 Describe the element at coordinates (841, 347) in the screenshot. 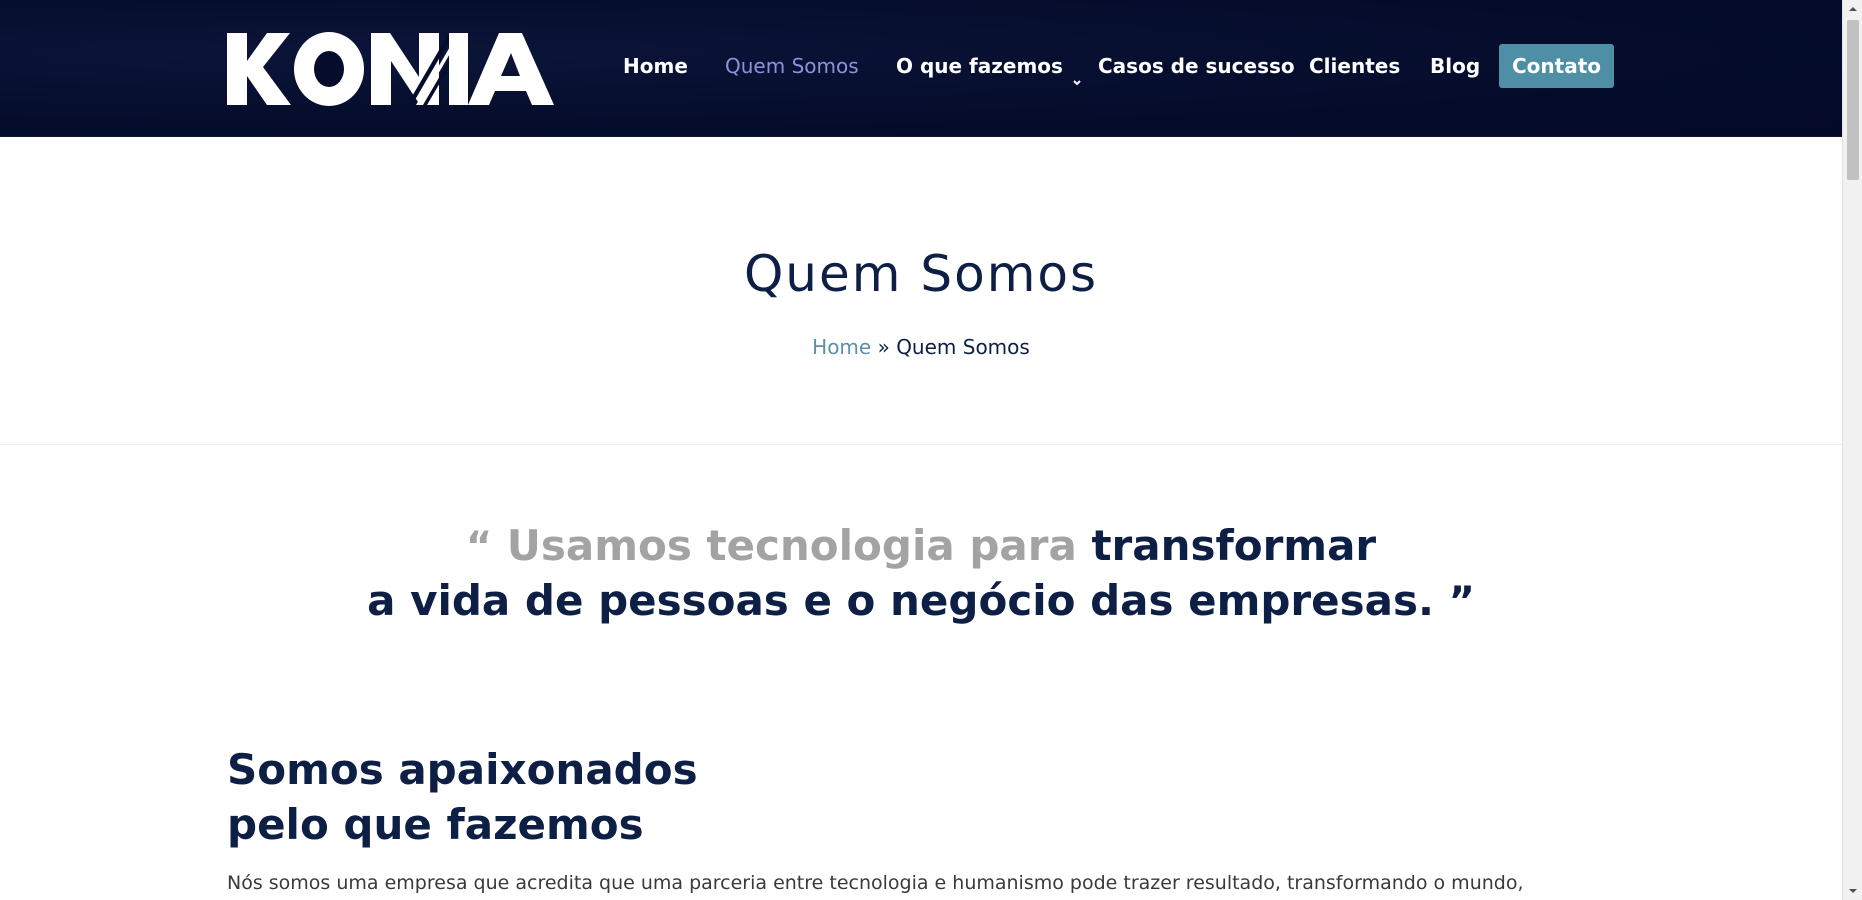

I see `breadcrumb-home-link: Home` at that location.